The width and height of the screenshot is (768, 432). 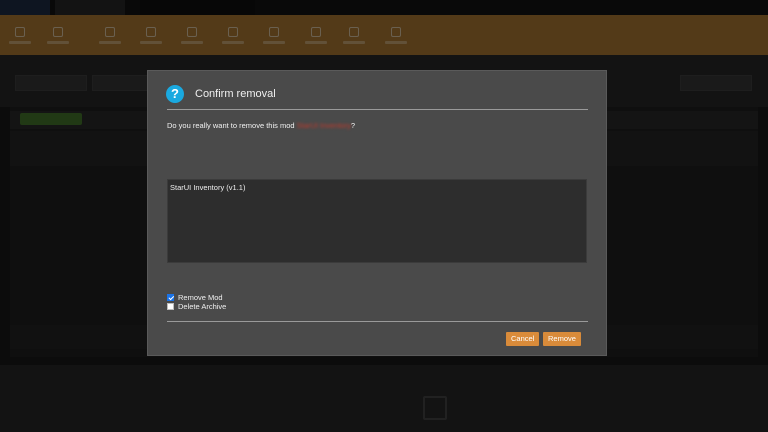 What do you see at coordinates (353, 125) in the screenshot?
I see `question-suffix: ?` at bounding box center [353, 125].